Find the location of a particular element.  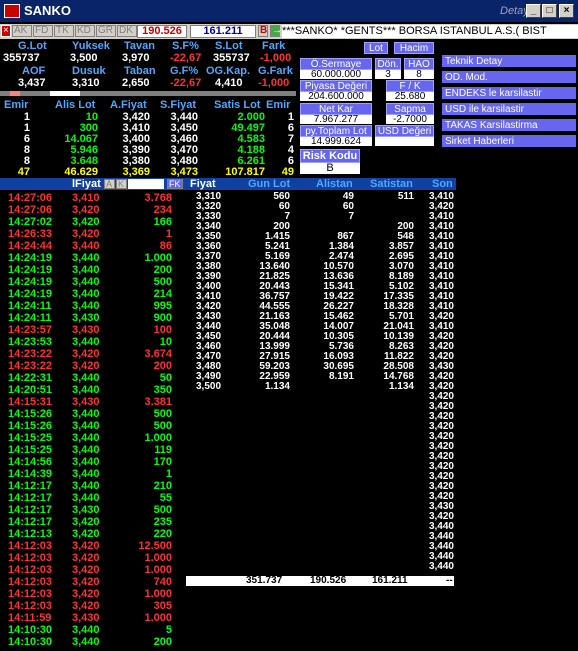

b-button: B is located at coordinates (263, 31).